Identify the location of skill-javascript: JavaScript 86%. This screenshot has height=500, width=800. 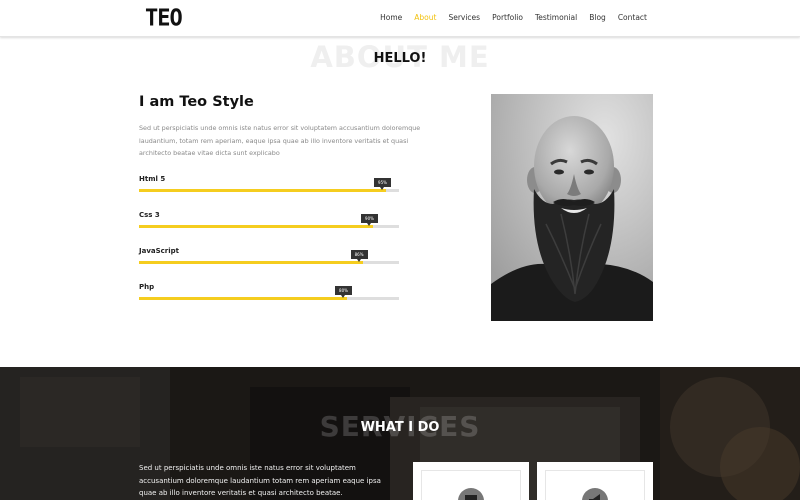
(269, 262).